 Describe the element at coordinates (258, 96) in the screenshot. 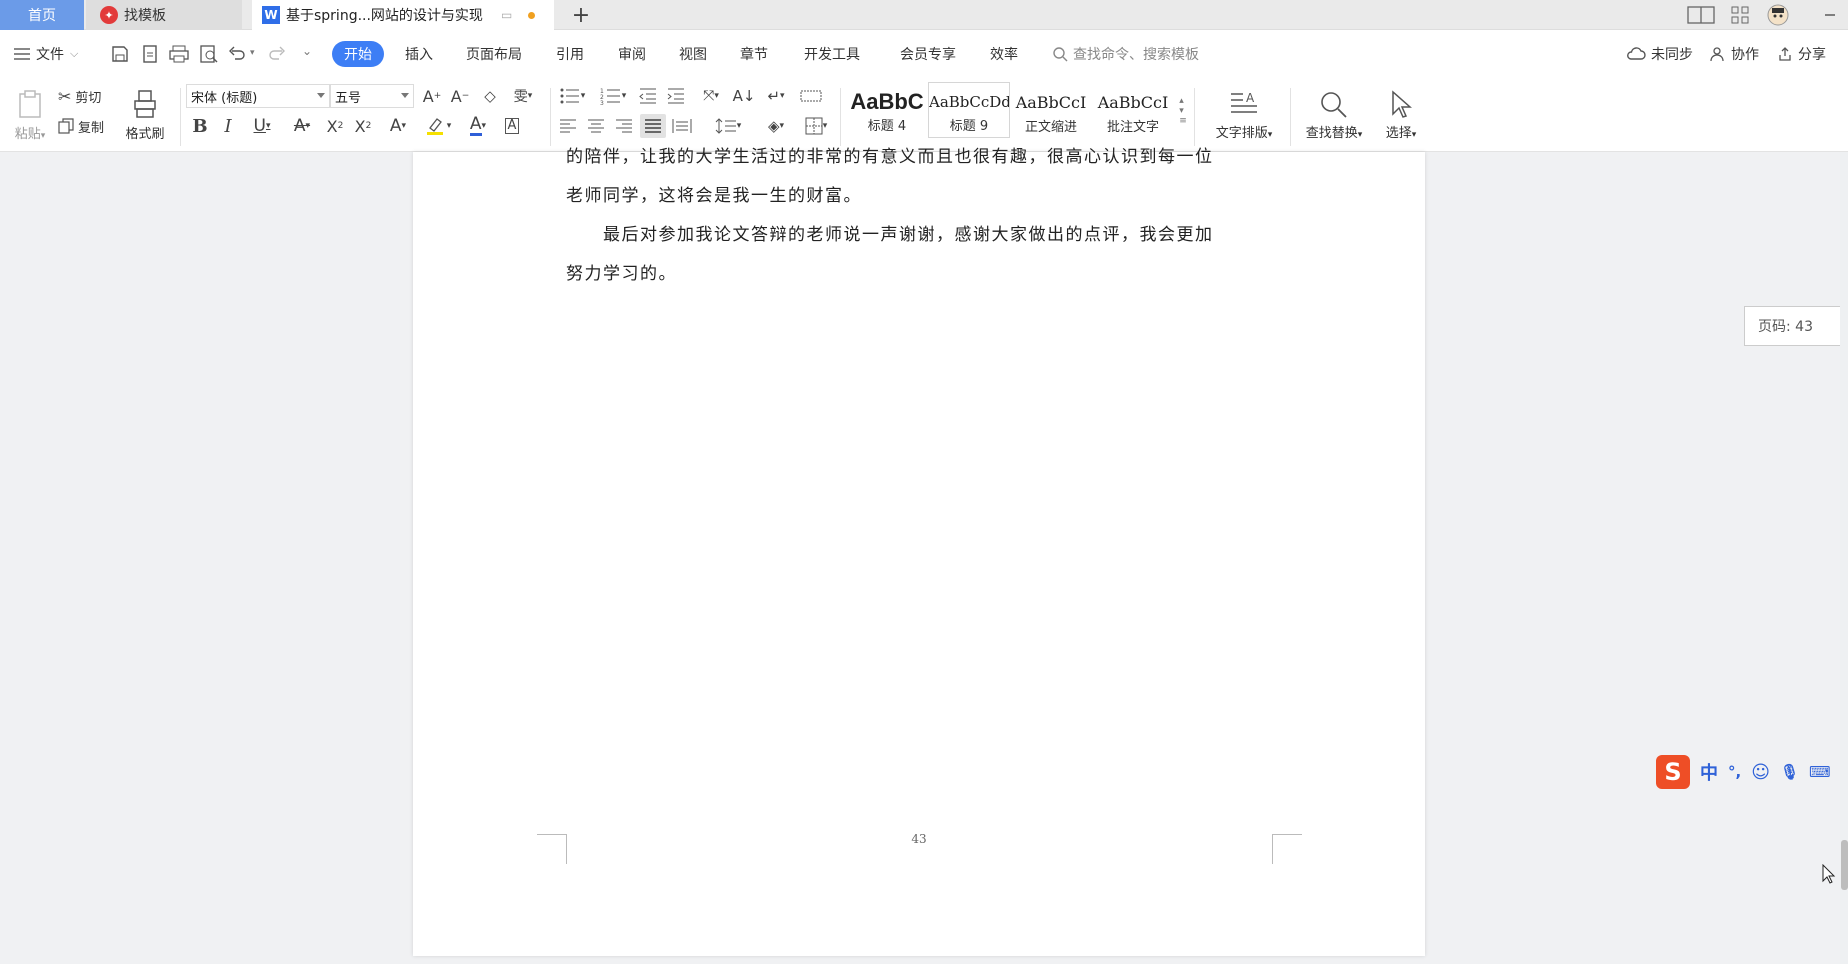

I see `font-name-select: 宋体 (标题)` at that location.